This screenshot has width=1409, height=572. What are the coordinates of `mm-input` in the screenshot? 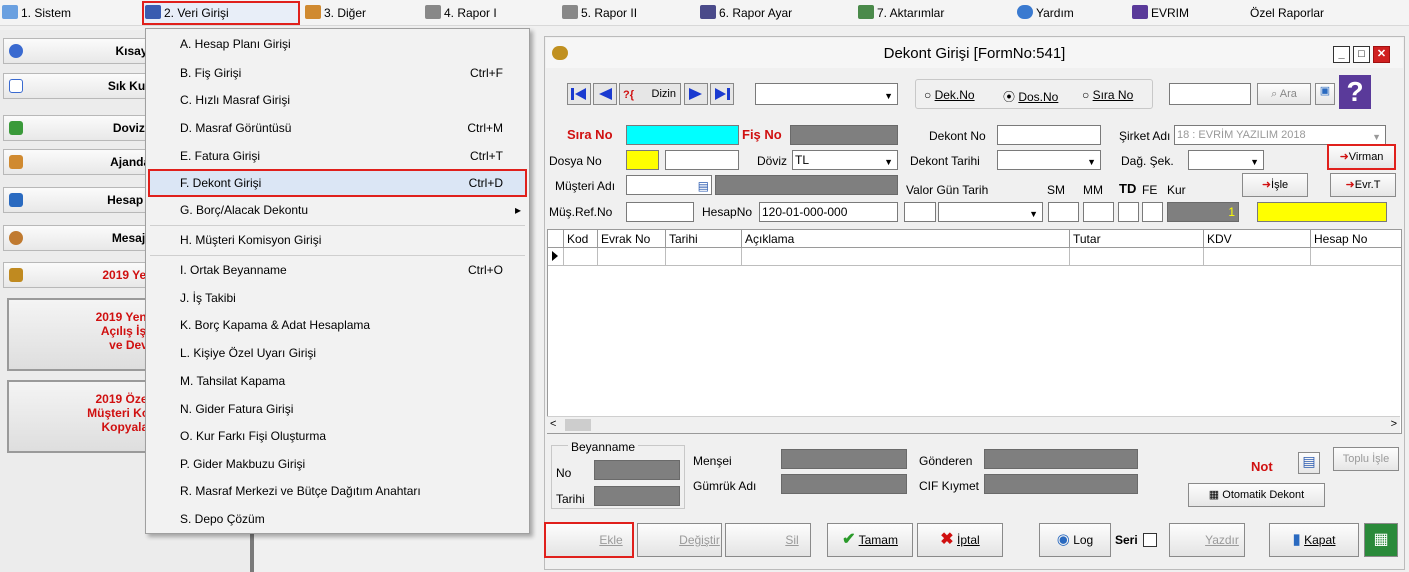 It's located at (1098, 212).